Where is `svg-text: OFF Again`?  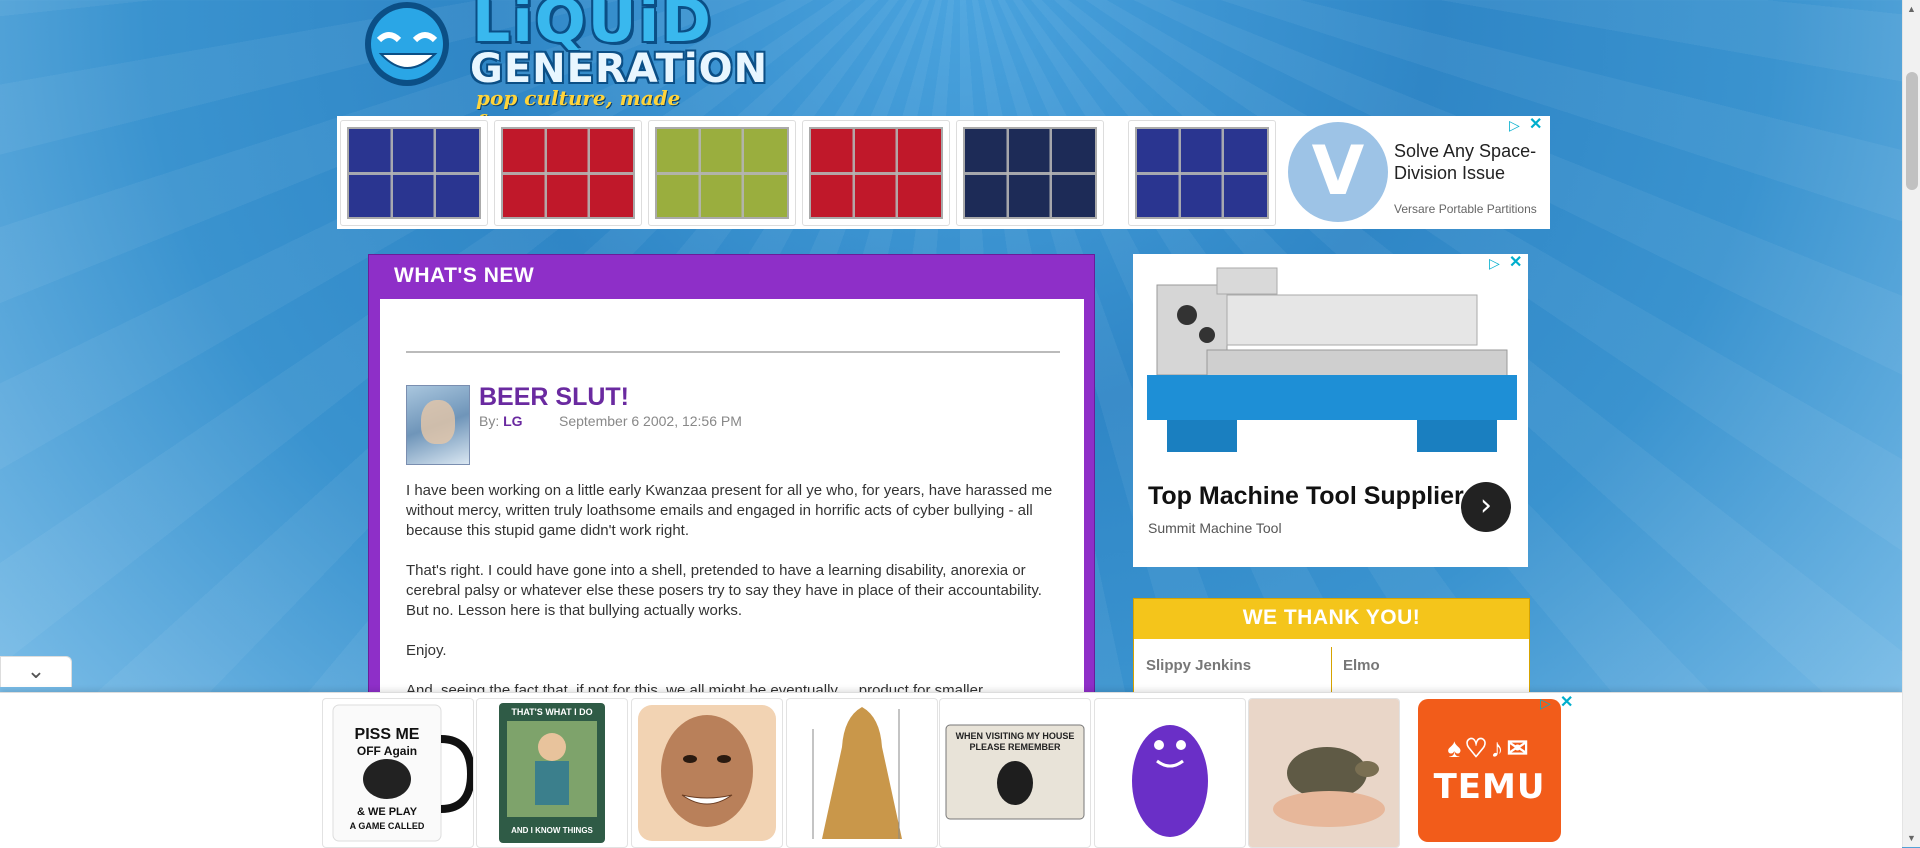 svg-text: OFF Again is located at coordinates (387, 751).